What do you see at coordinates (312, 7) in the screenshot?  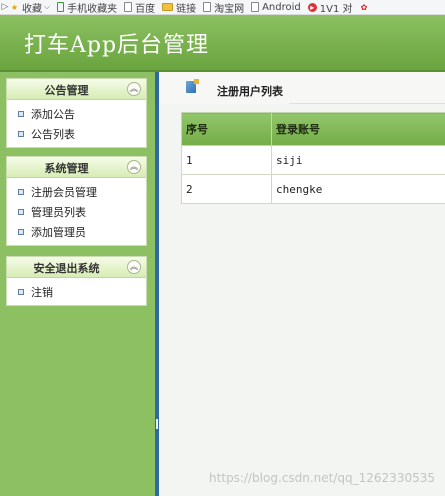 I see `circle-play-icon: ▸` at bounding box center [312, 7].